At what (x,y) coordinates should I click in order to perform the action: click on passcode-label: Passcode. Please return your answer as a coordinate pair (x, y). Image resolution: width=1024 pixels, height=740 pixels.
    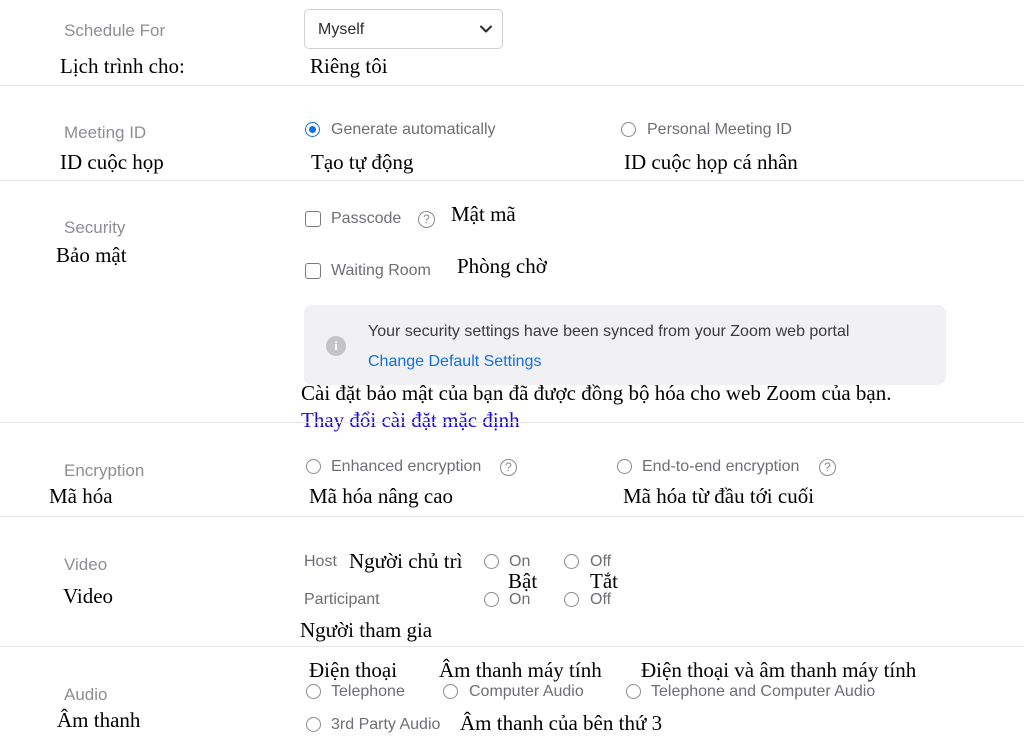
    Looking at the image, I should click on (366, 219).